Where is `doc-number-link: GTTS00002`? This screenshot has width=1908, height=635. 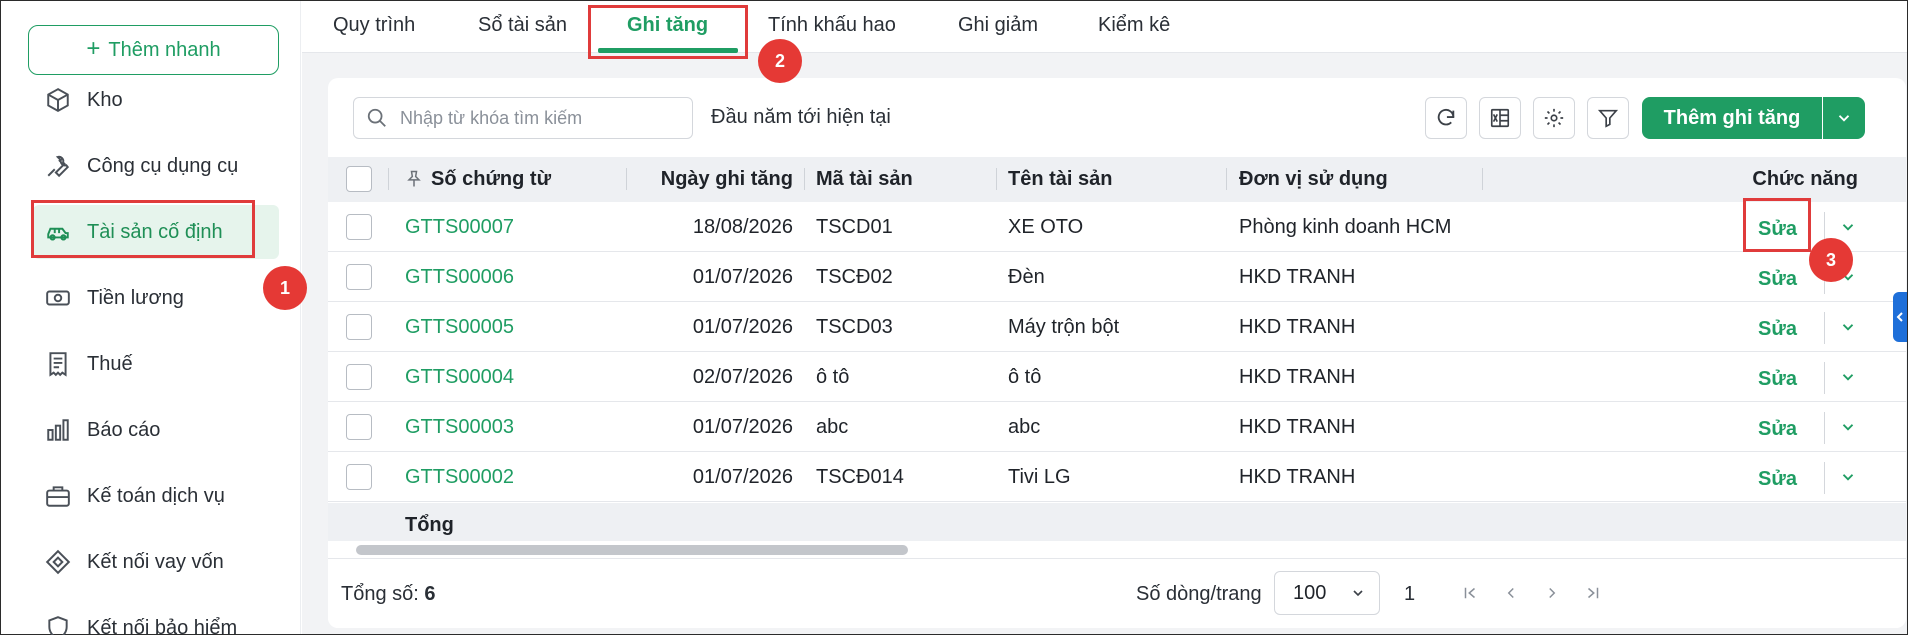
doc-number-link: GTTS00002 is located at coordinates (459, 477).